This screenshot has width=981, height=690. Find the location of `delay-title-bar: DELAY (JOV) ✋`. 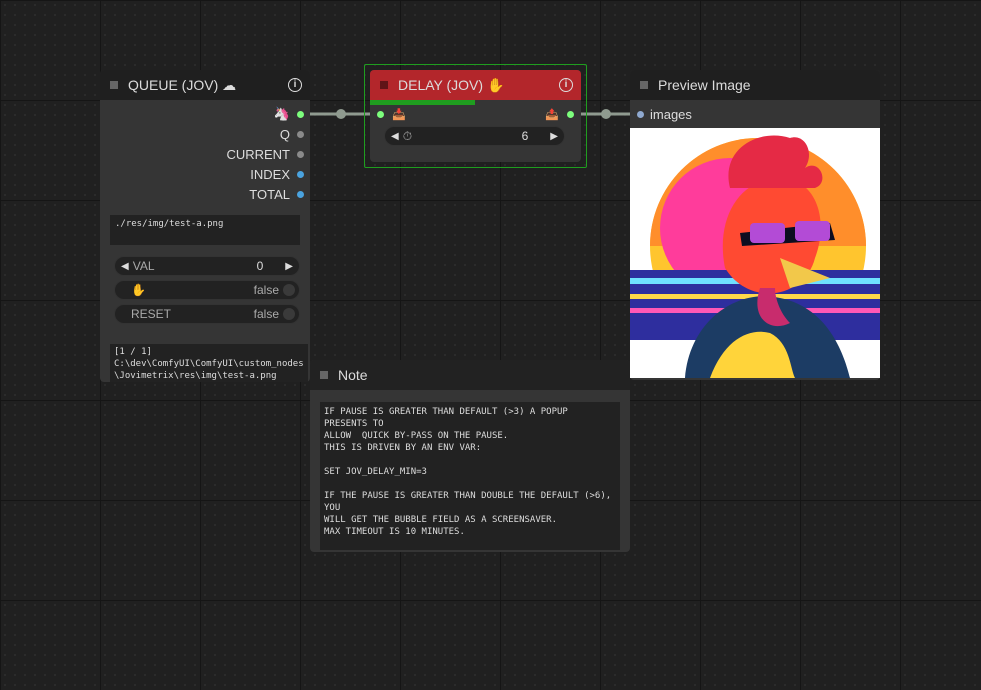

delay-title-bar: DELAY (JOV) ✋ is located at coordinates (475, 85).